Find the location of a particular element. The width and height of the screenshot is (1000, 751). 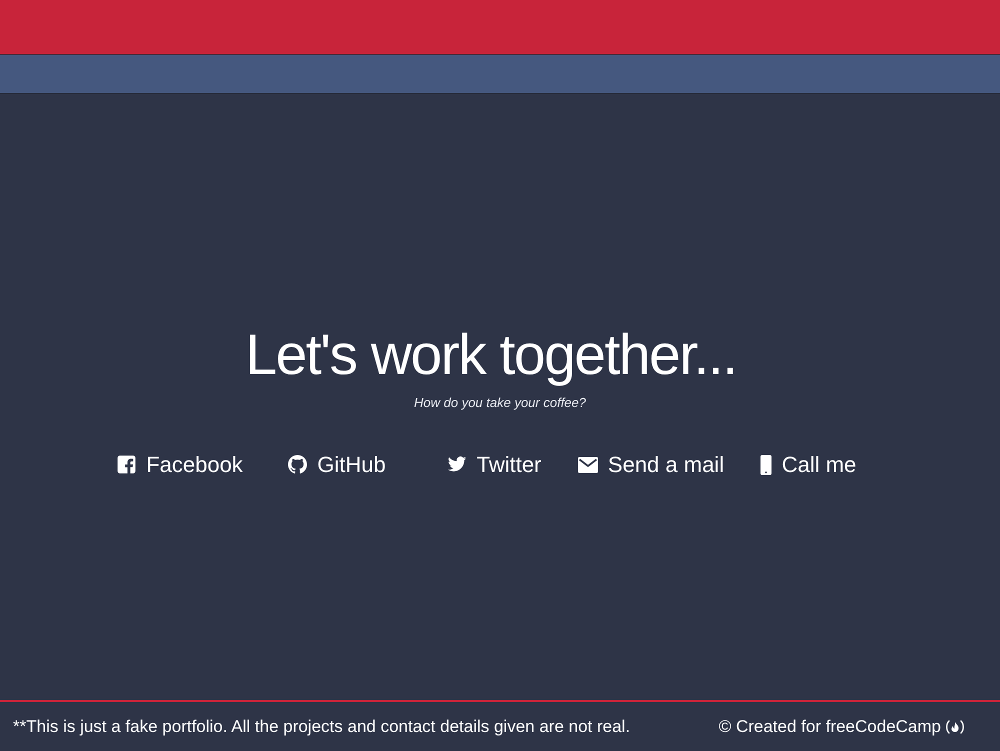

envelope-icon is located at coordinates (588, 464).